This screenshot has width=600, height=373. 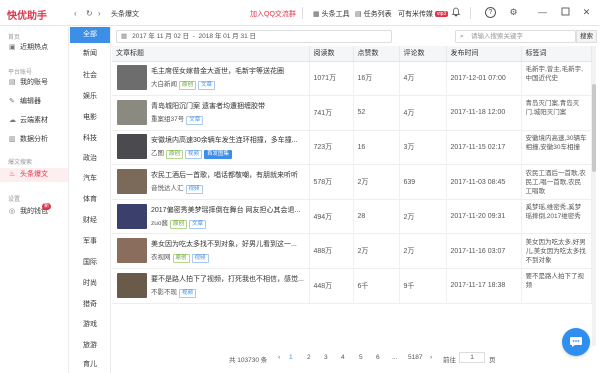 What do you see at coordinates (472, 357) in the screenshot?
I see `goto-page-input: 1` at bounding box center [472, 357].